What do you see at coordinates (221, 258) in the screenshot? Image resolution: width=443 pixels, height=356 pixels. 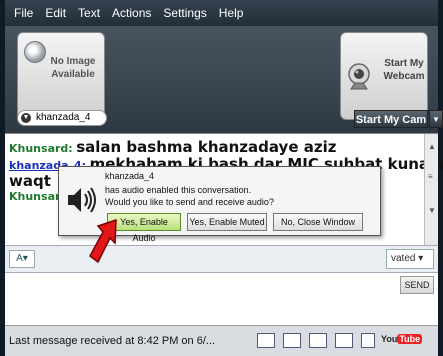 I see `text-toolbar: A▾ vated ▾` at bounding box center [221, 258].